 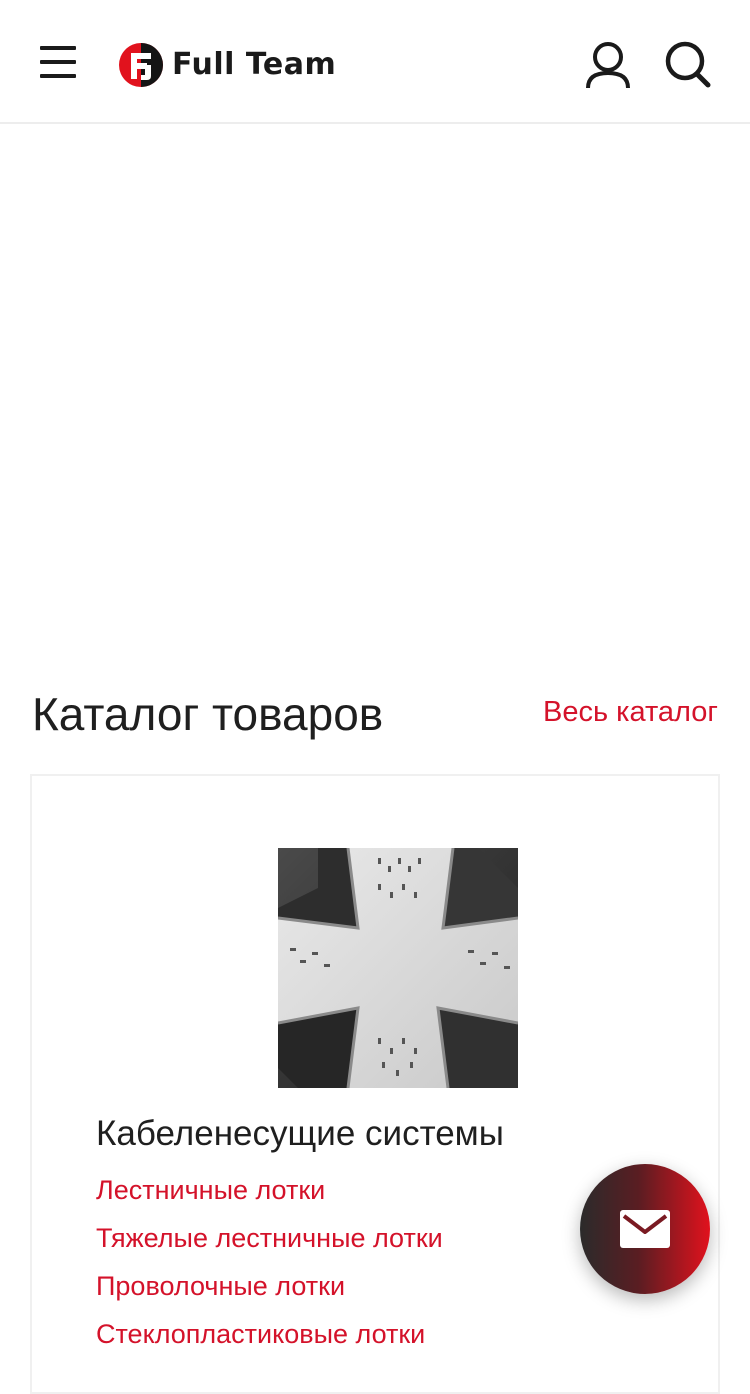 I want to click on contact-fab-button, so click(x=645, y=1229).